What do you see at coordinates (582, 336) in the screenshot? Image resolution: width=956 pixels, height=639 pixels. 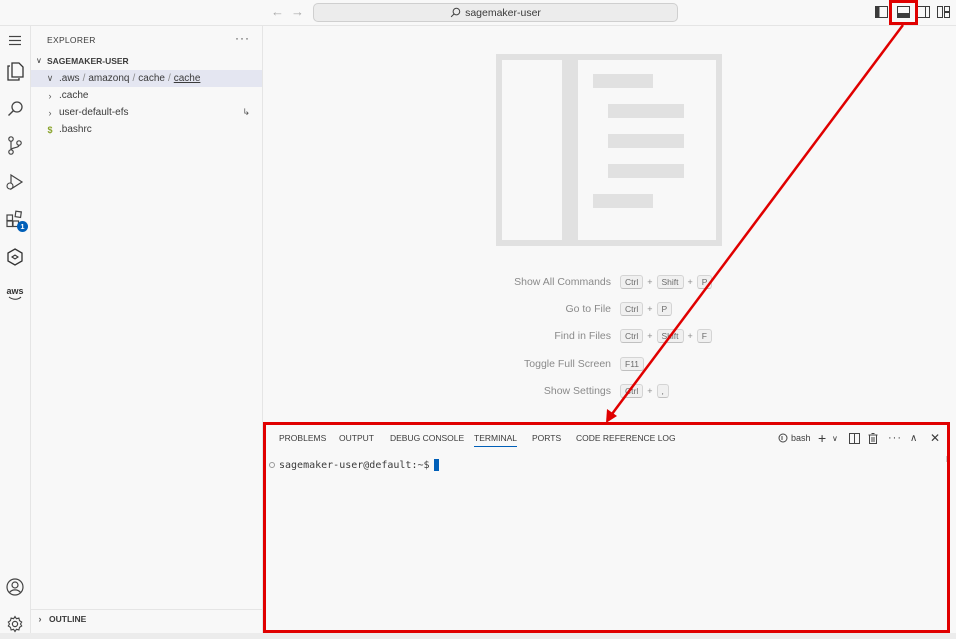 I see `shortcut-label: Find in Files` at bounding box center [582, 336].